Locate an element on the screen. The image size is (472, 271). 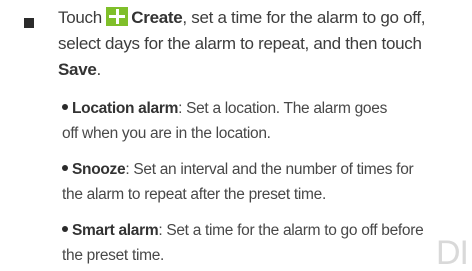
watermark: DI is located at coordinates (452, 252).